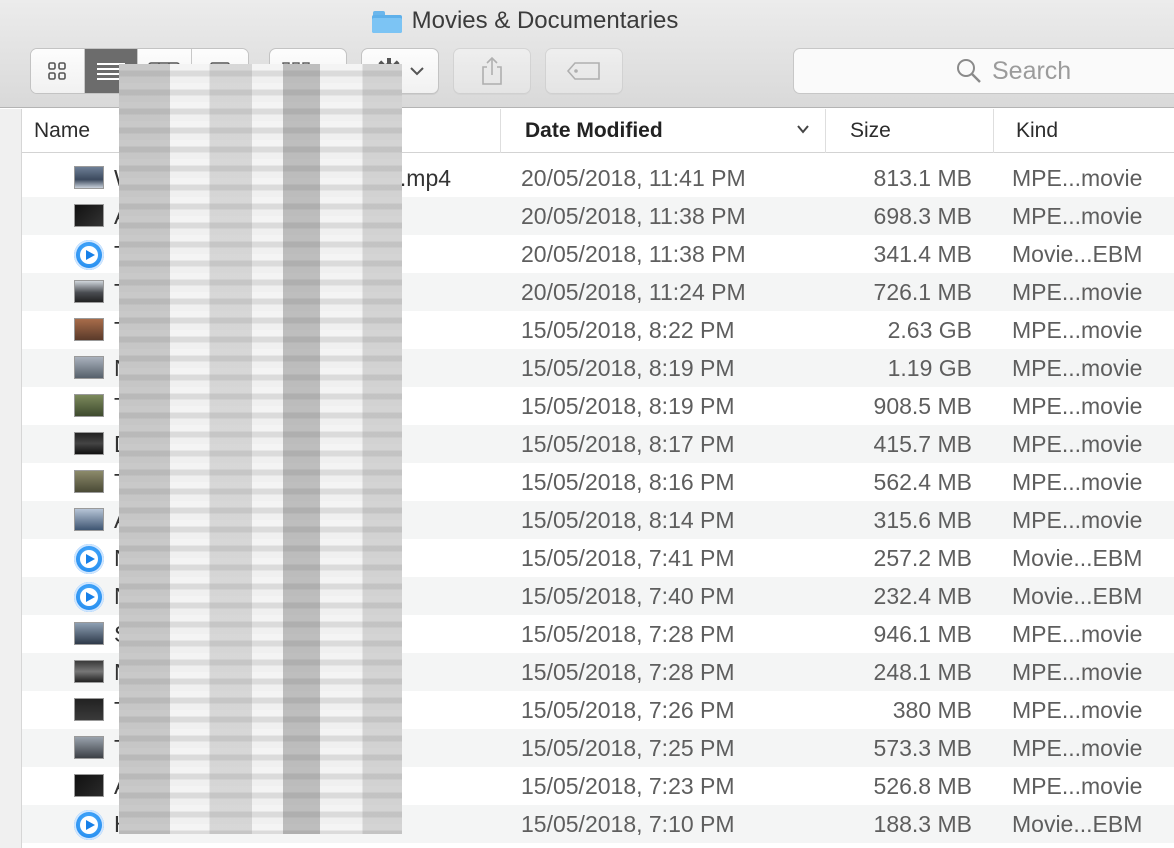 This screenshot has width=1174, height=848. I want to click on share-button, so click(492, 71).